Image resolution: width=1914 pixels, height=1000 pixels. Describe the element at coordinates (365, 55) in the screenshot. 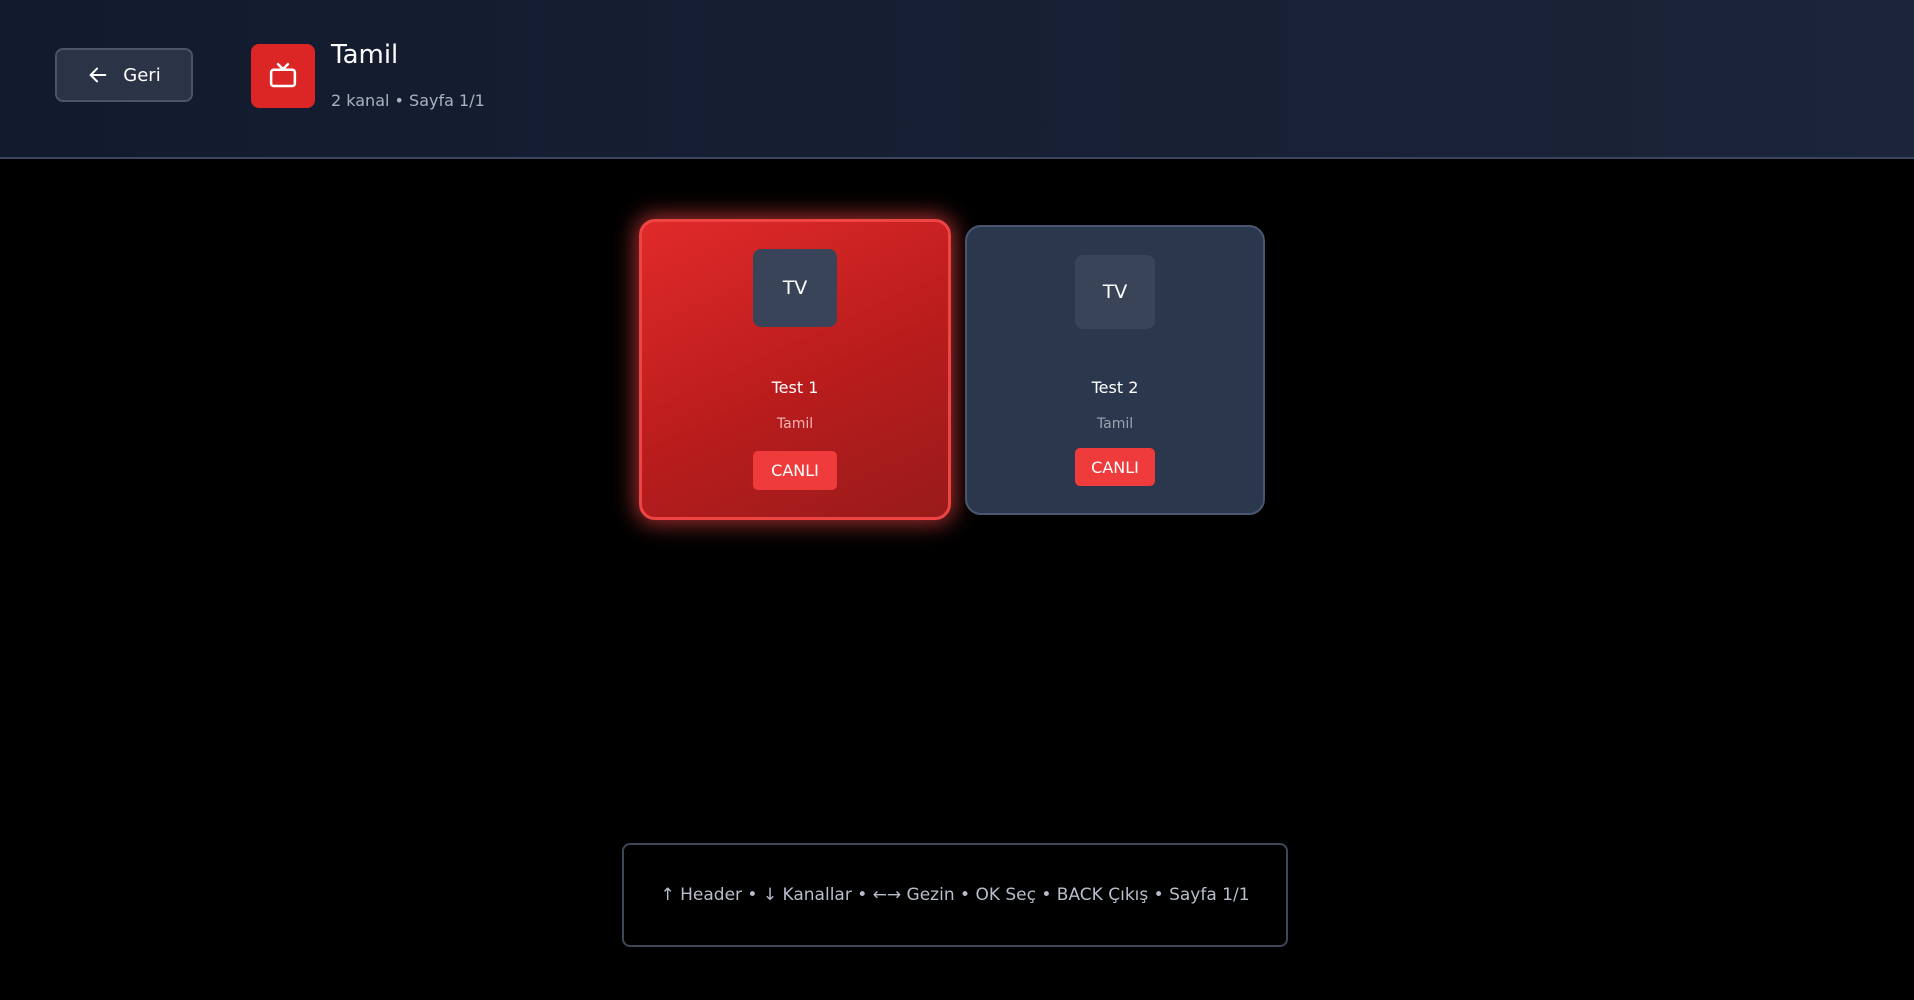

I see `page-title: Tamil` at that location.